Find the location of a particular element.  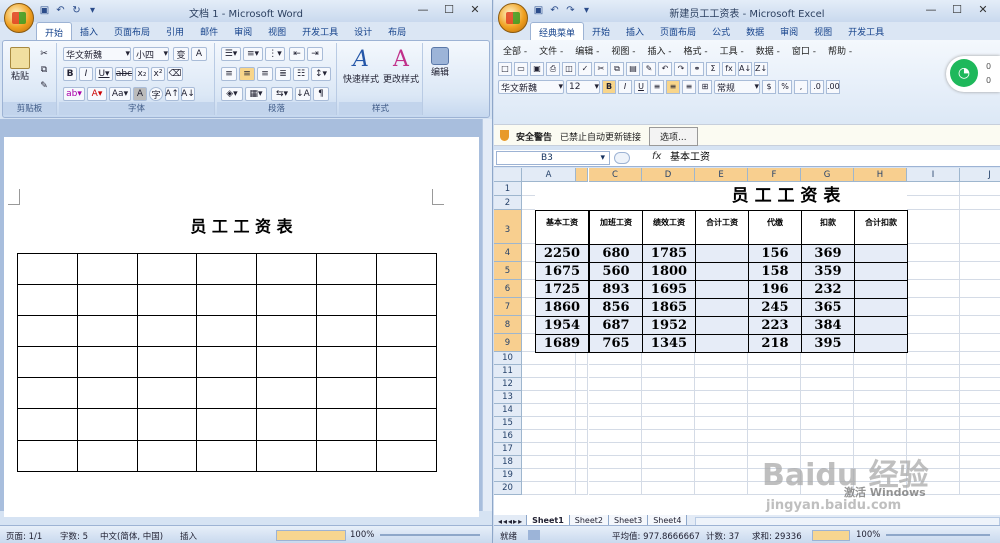

data-cell: 365 is located at coordinates (828, 307).